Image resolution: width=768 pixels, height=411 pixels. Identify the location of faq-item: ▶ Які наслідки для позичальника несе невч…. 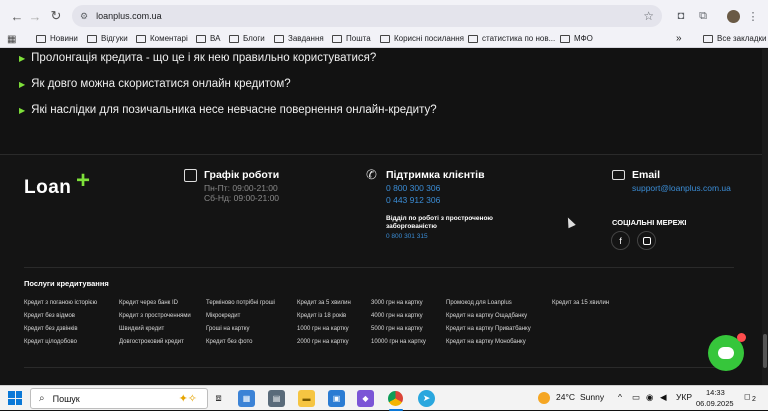
(228, 110).